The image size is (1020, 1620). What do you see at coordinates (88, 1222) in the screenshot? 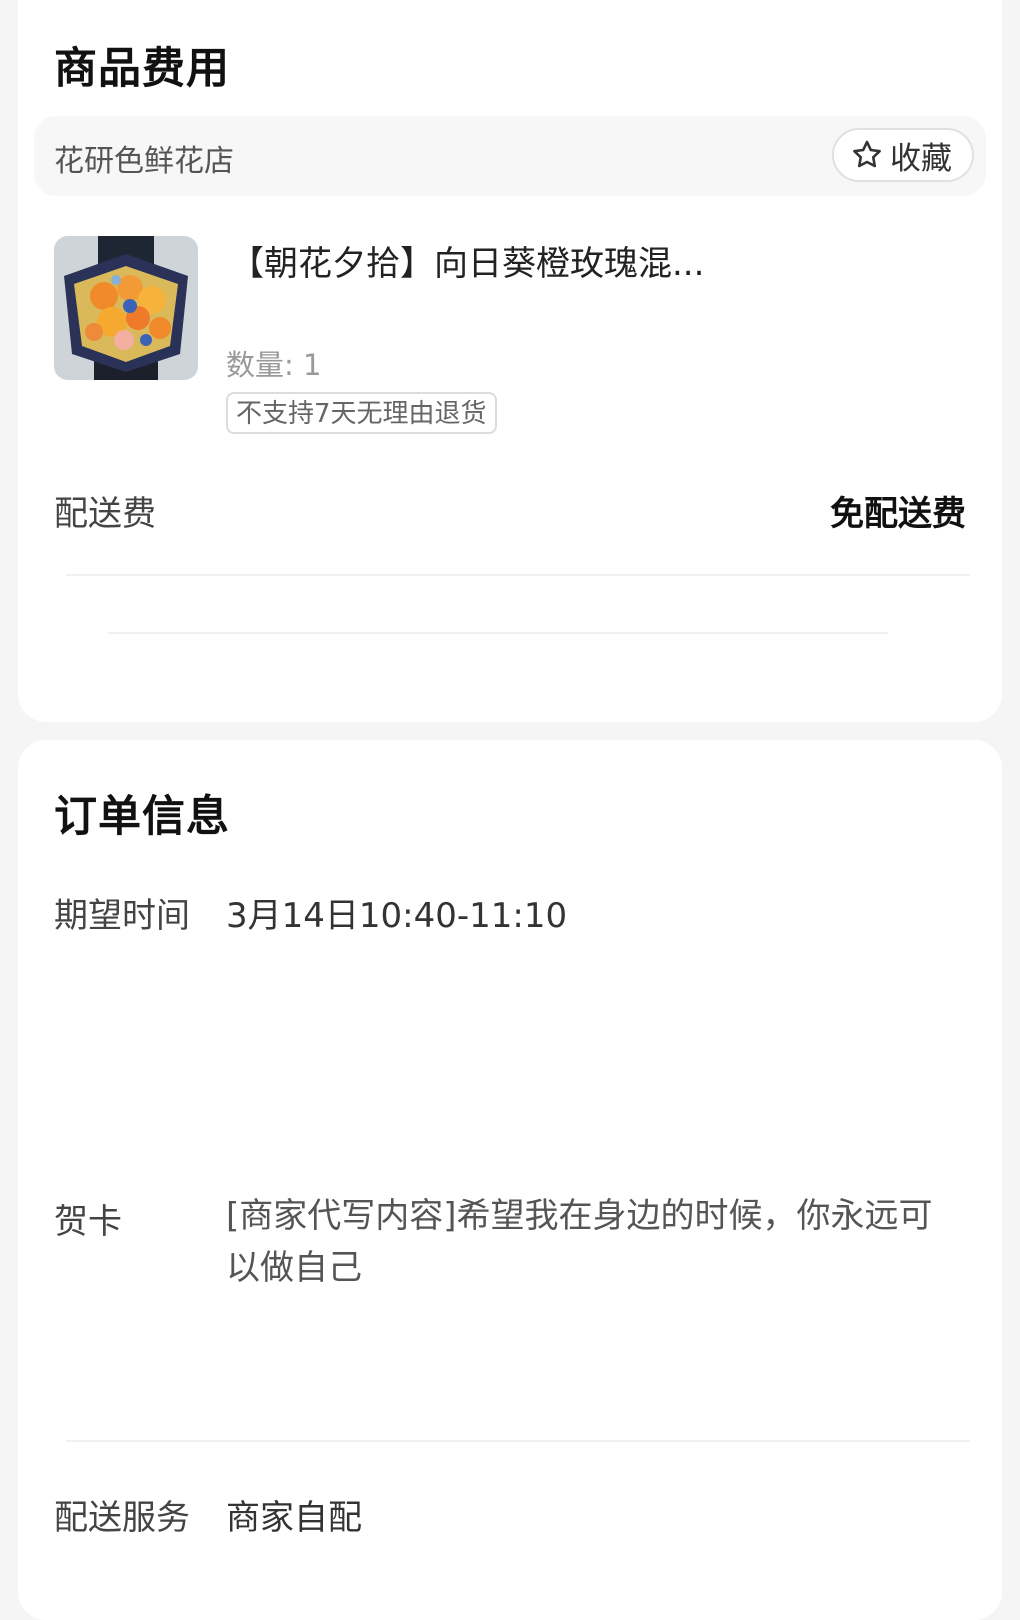
I see `greeting-card-label: 贺卡` at bounding box center [88, 1222].